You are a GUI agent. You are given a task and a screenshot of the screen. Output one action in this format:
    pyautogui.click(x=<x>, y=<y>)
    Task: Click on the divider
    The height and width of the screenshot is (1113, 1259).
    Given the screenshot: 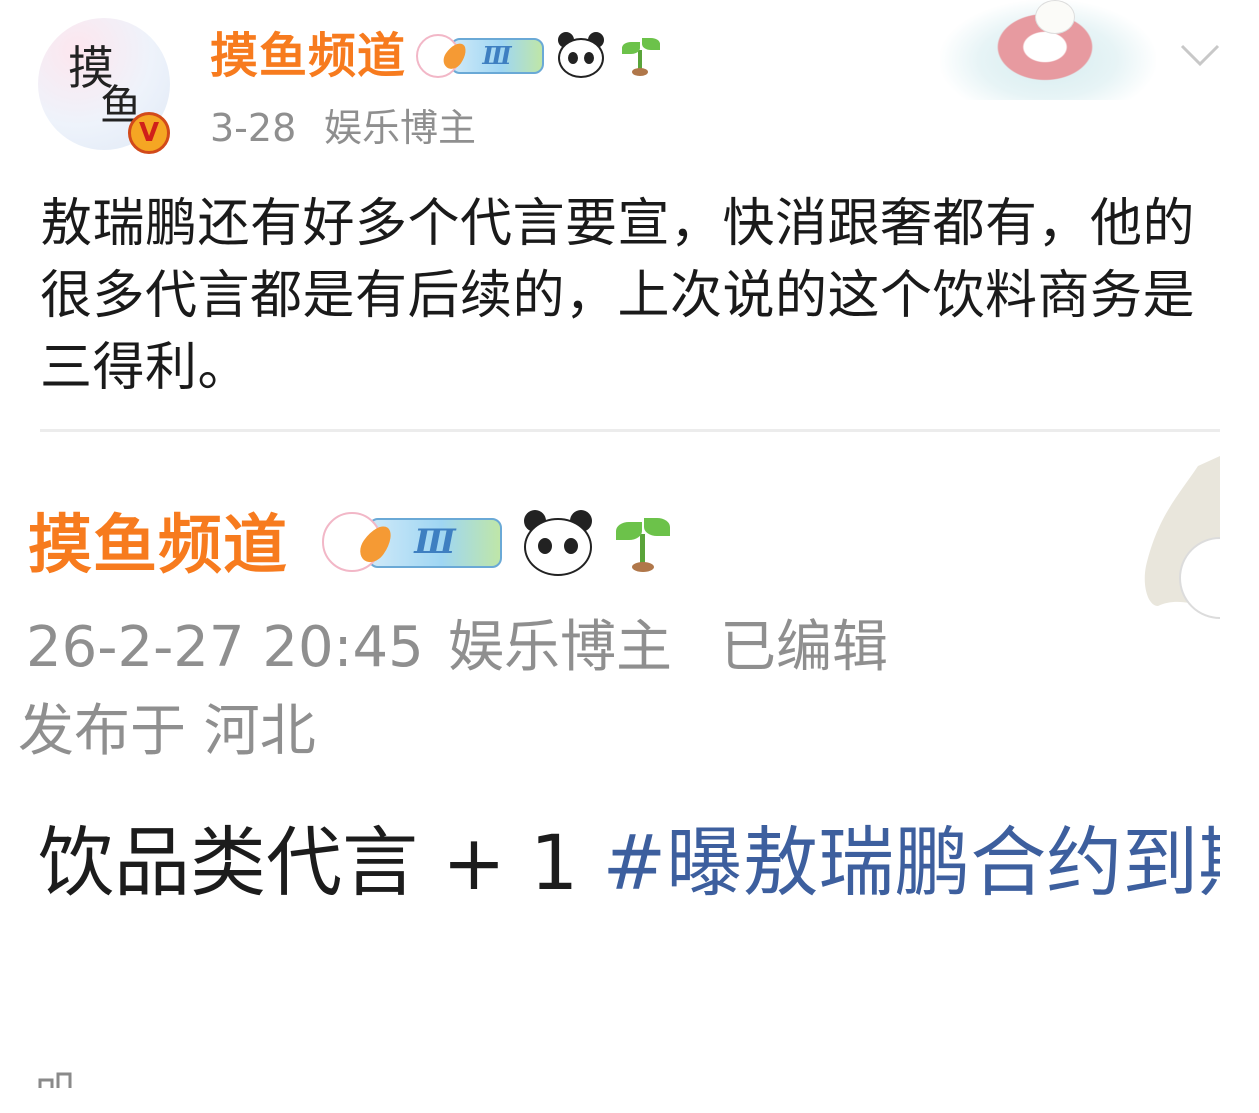 What is the action you would take?
    pyautogui.click(x=630, y=430)
    